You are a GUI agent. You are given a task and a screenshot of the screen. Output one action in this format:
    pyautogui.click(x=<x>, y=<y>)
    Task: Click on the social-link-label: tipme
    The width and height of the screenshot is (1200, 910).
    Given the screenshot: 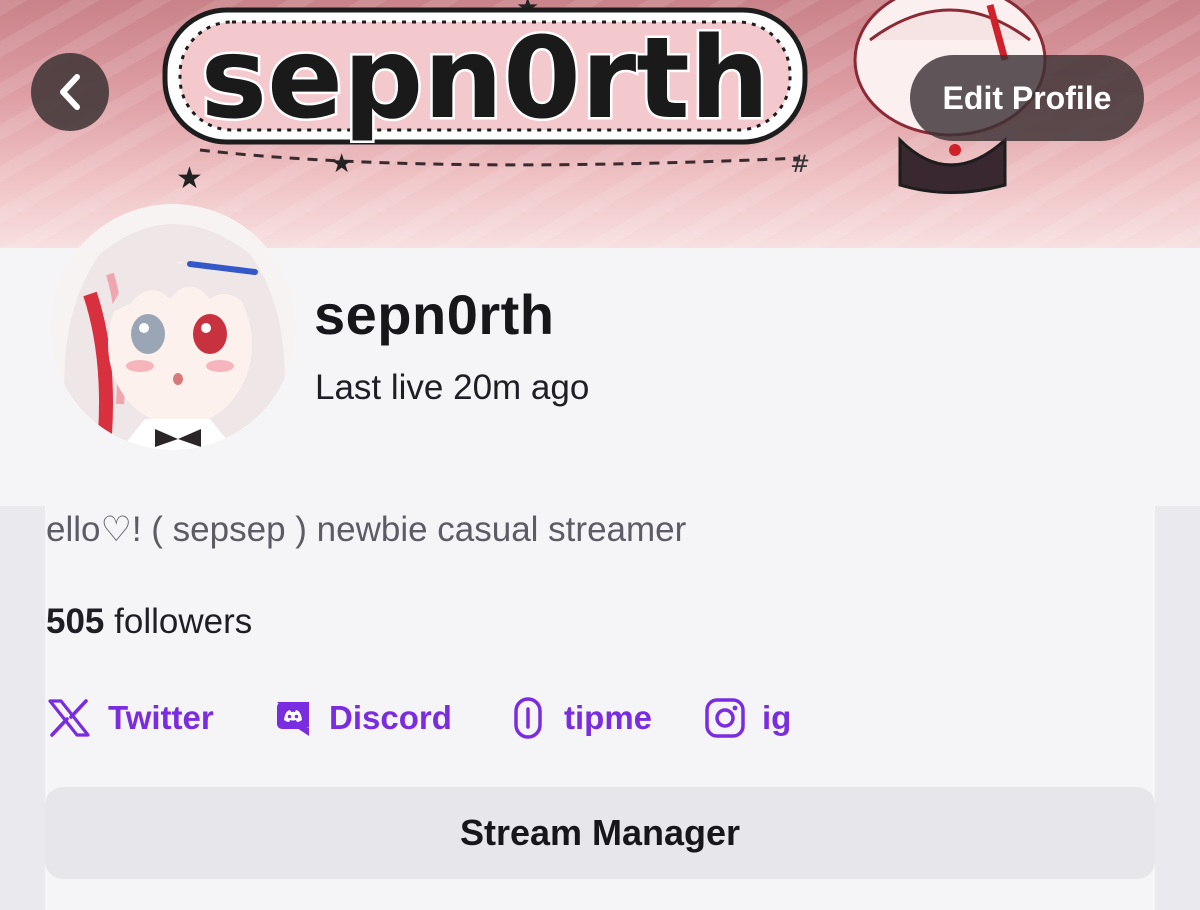 What is the action you would take?
    pyautogui.click(x=608, y=717)
    